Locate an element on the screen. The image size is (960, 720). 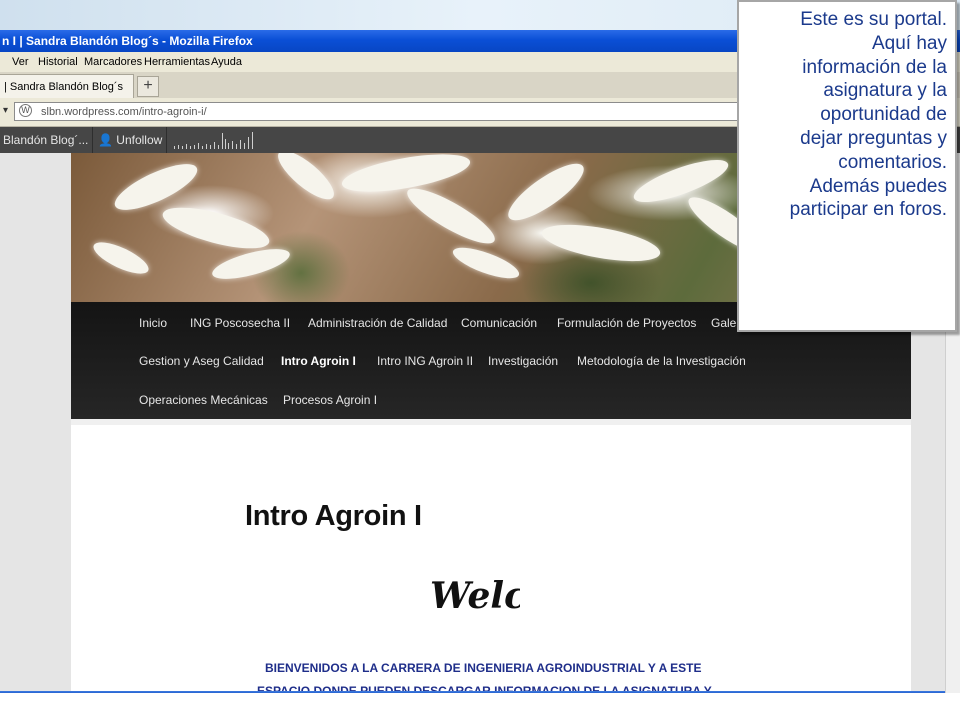
welcome-banner: Welcome is located at coordinates (474, 600).